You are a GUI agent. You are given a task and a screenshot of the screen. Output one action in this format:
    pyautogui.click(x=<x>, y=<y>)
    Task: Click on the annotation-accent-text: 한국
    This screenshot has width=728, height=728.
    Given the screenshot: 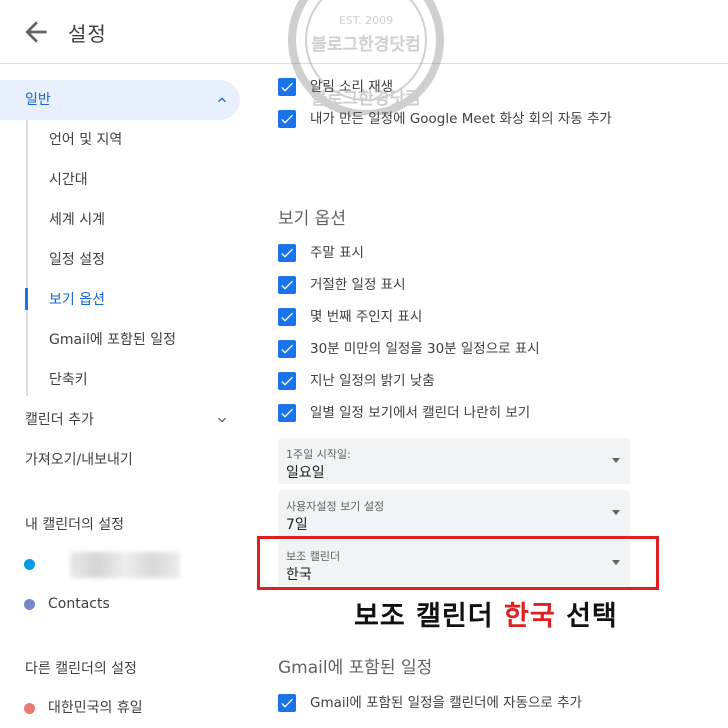 What is the action you would take?
    pyautogui.click(x=530, y=616)
    